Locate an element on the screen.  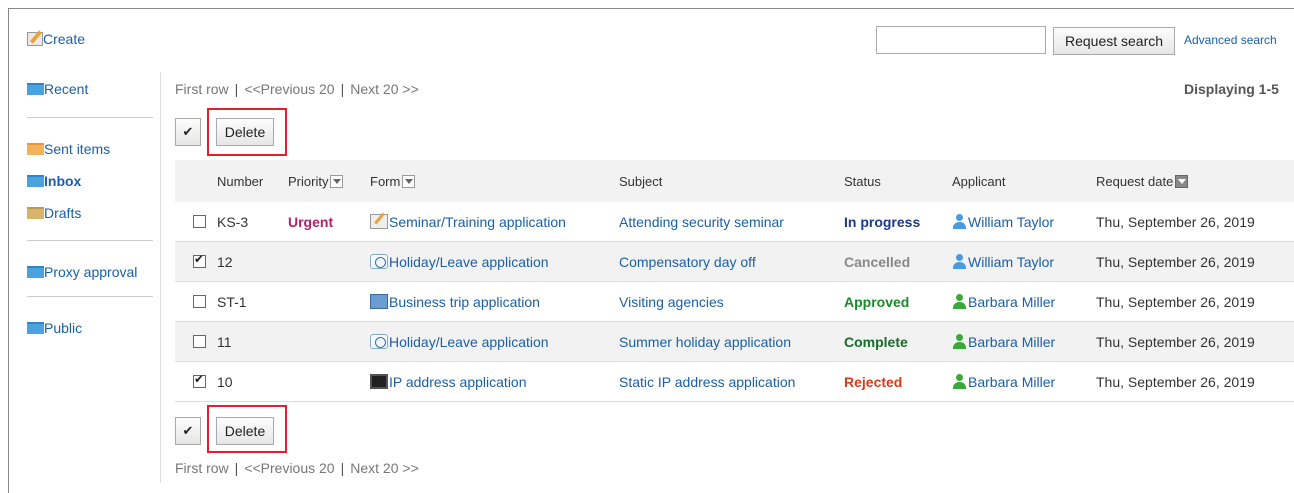
col-form: Form is located at coordinates (393, 181).